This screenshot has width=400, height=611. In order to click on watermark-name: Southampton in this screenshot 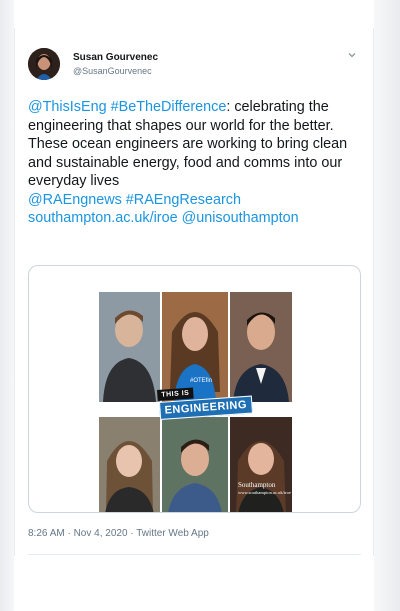, I will do `click(257, 485)`.